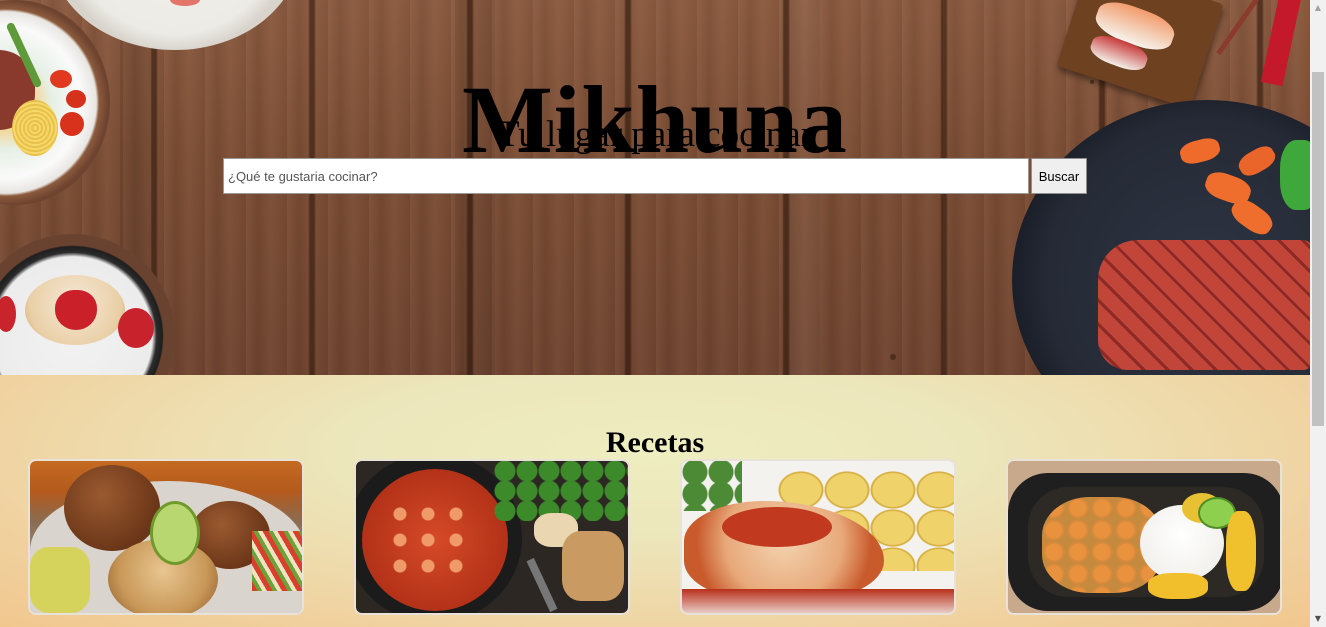 Image resolution: width=1326 pixels, height=627 pixels. I want to click on steak-image, so click(1204, 305).